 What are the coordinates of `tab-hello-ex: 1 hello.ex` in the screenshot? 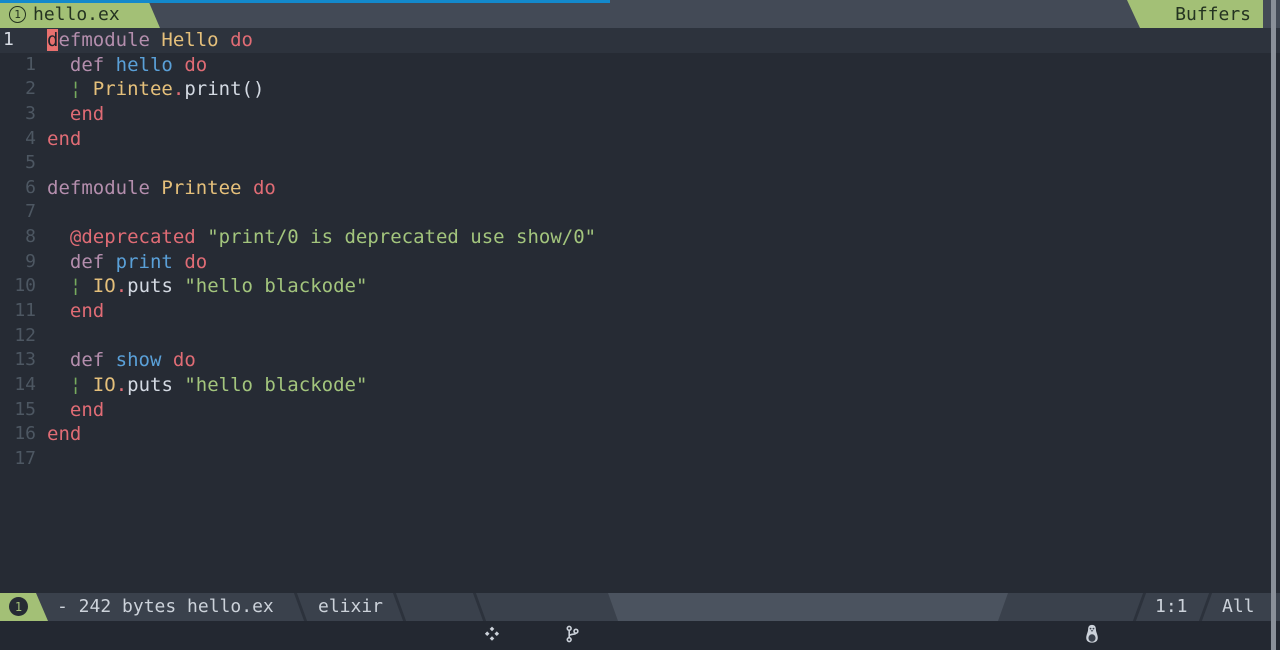 It's located at (80, 14).